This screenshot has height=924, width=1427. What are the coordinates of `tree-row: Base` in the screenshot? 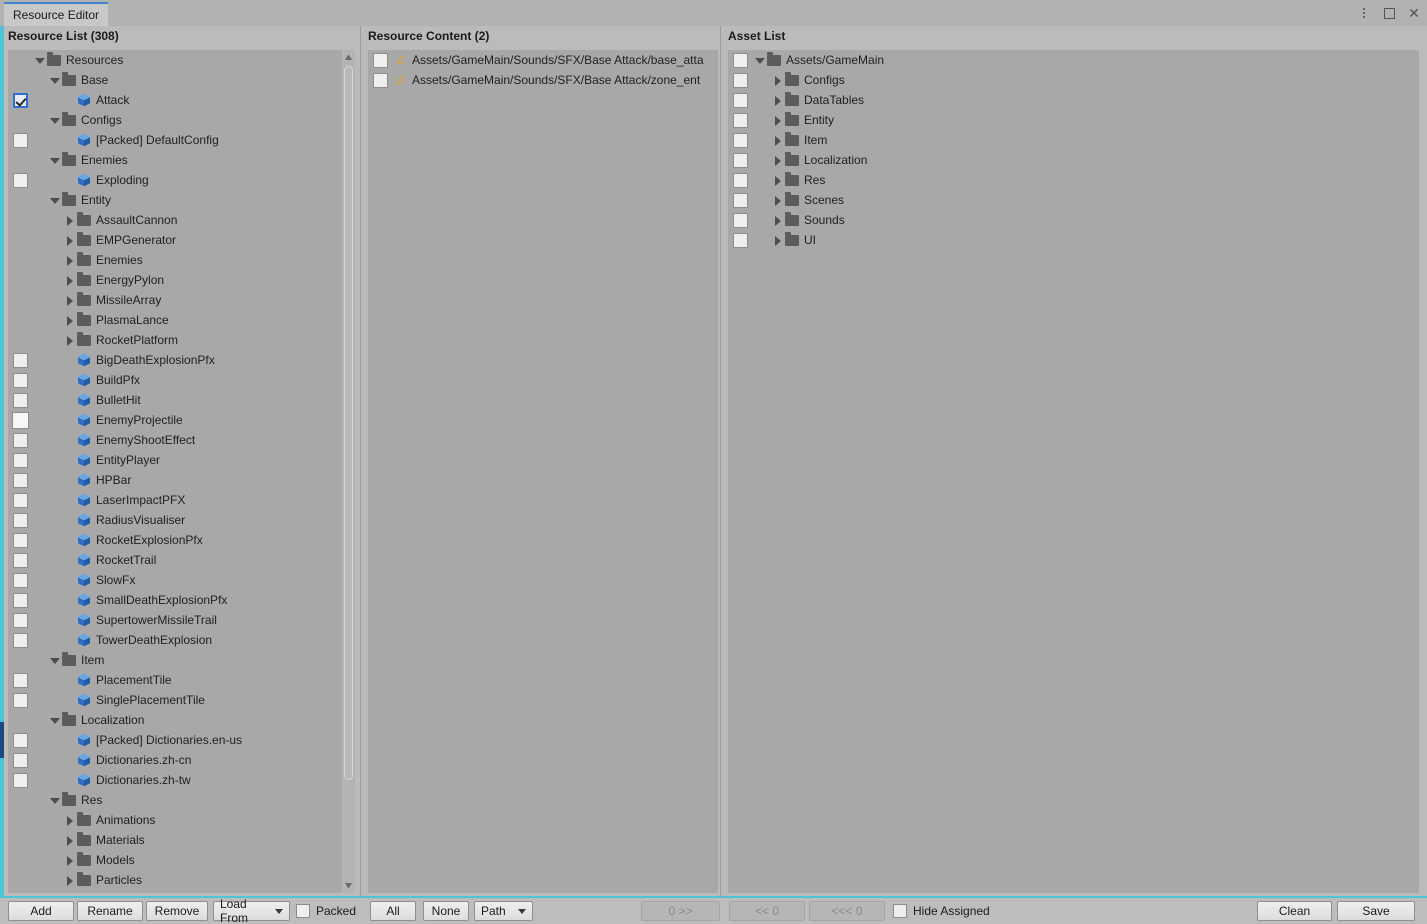 It's located at (181, 80).